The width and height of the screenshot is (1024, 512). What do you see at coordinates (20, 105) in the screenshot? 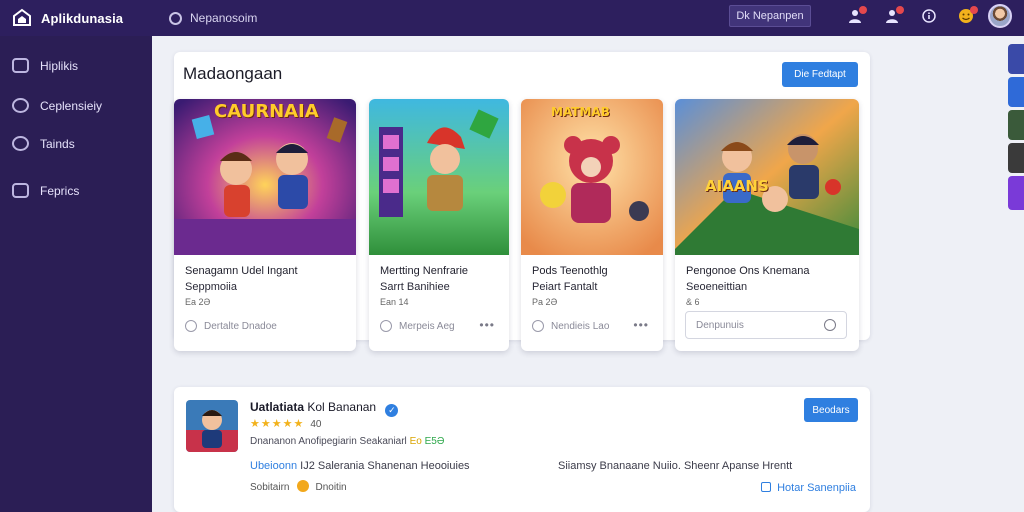
I see `compass-icon` at bounding box center [20, 105].